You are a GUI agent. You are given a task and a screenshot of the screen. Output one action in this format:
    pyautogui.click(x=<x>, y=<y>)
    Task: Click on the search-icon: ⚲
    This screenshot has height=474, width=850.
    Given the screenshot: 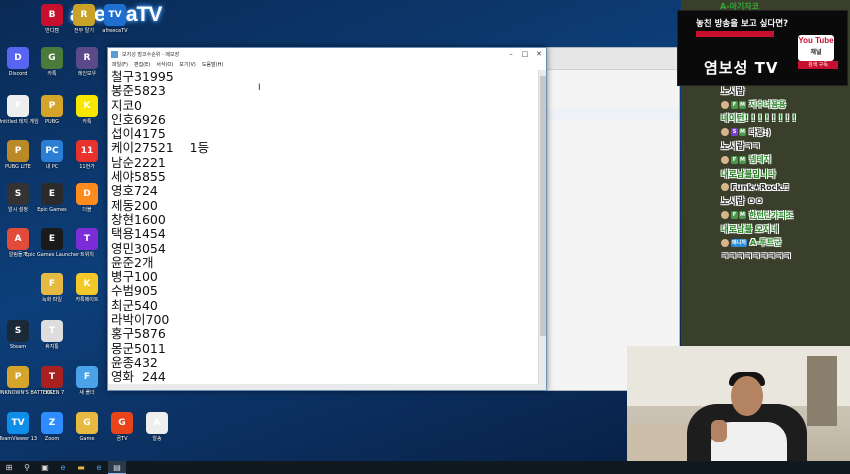 What is the action you would take?
    pyautogui.click(x=27, y=467)
    